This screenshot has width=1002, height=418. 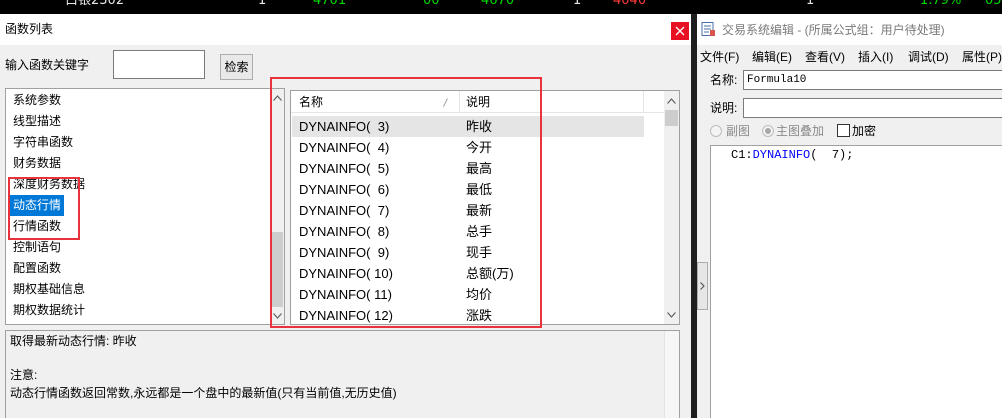 I want to click on ticker-value: 00, so click(x=431, y=4).